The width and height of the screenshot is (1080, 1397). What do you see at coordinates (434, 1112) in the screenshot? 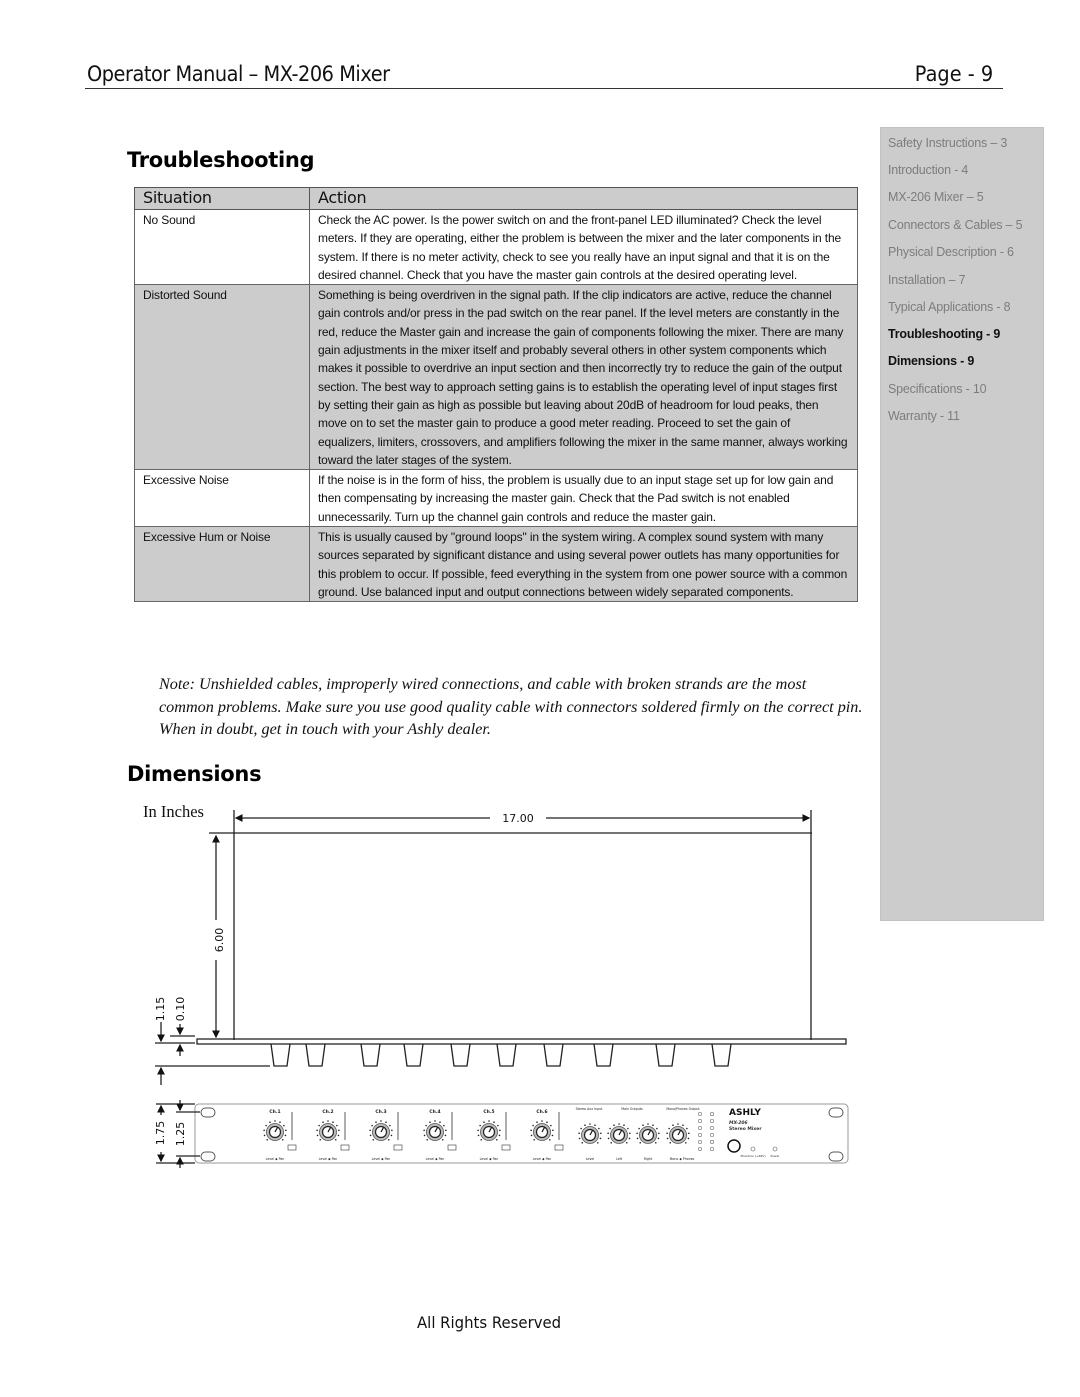
I see `channel-label: Ch.4` at bounding box center [434, 1112].